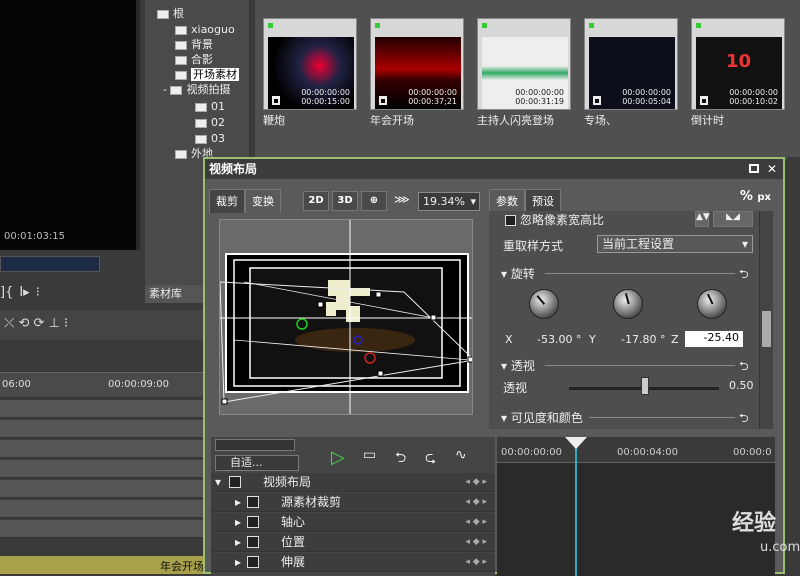 The width and height of the screenshot is (800, 576). I want to click on unit-toggle: % px, so click(755, 196).